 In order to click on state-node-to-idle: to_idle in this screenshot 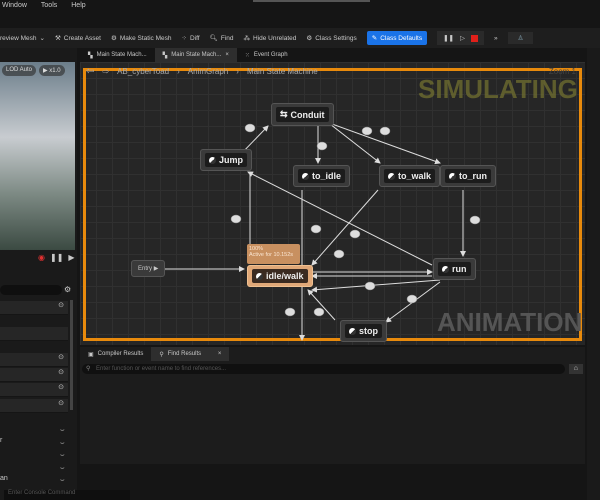, I will do `click(322, 176)`.